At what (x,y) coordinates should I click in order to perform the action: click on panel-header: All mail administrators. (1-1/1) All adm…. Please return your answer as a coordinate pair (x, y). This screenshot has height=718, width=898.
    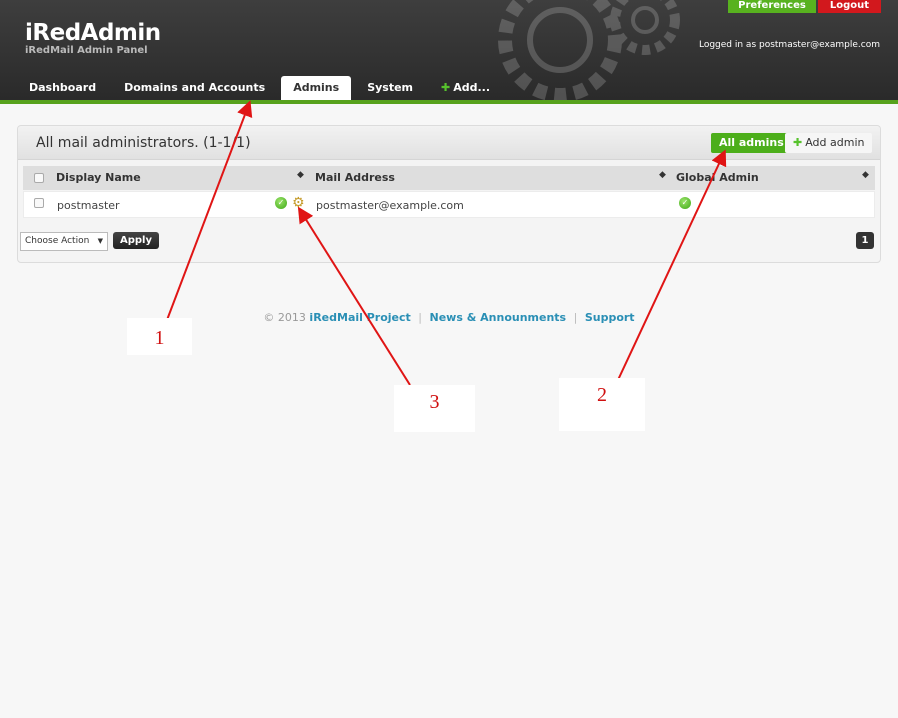
    Looking at the image, I should click on (449, 143).